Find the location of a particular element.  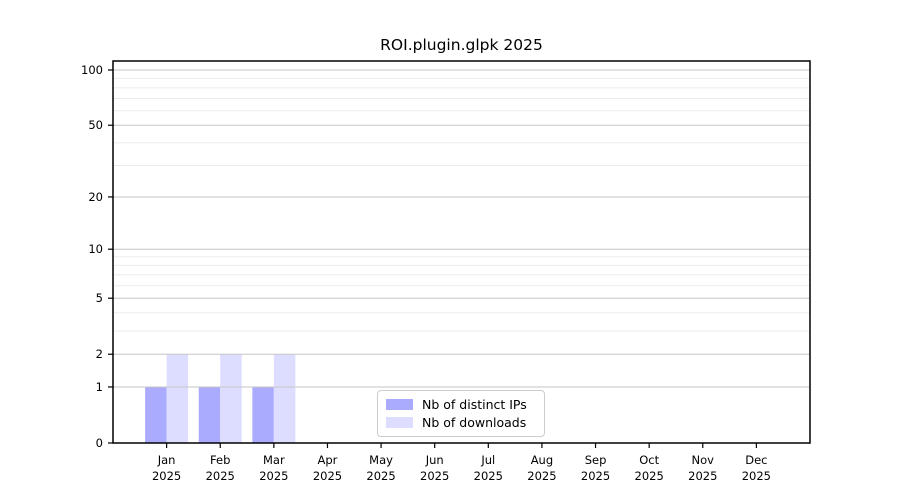

y-tick-label-0: 0 is located at coordinates (99, 443).